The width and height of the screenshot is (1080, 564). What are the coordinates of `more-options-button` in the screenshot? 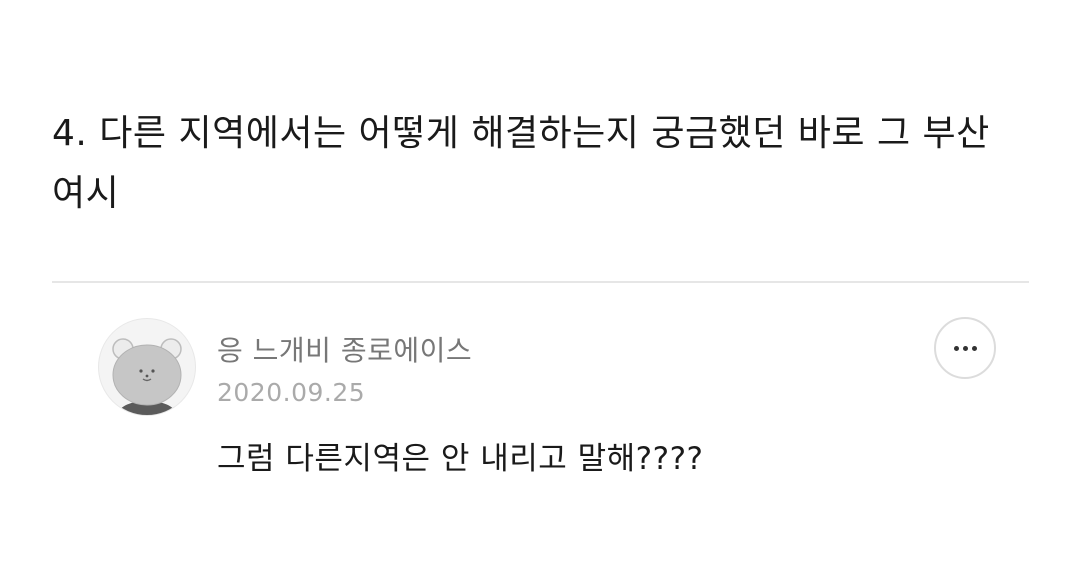 It's located at (965, 348).